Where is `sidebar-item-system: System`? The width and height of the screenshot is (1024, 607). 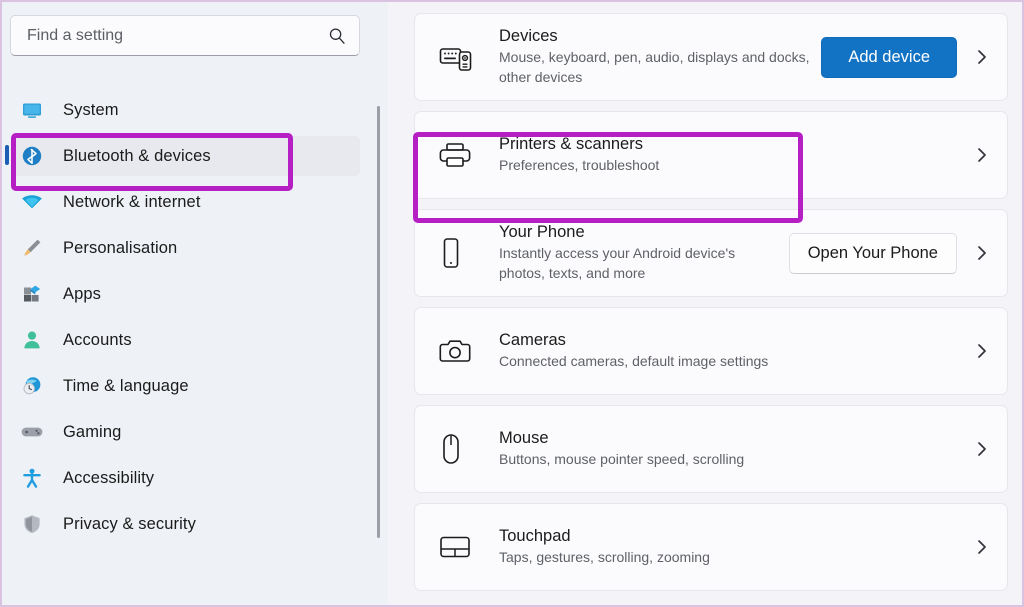
sidebar-item-system: System is located at coordinates (185, 110).